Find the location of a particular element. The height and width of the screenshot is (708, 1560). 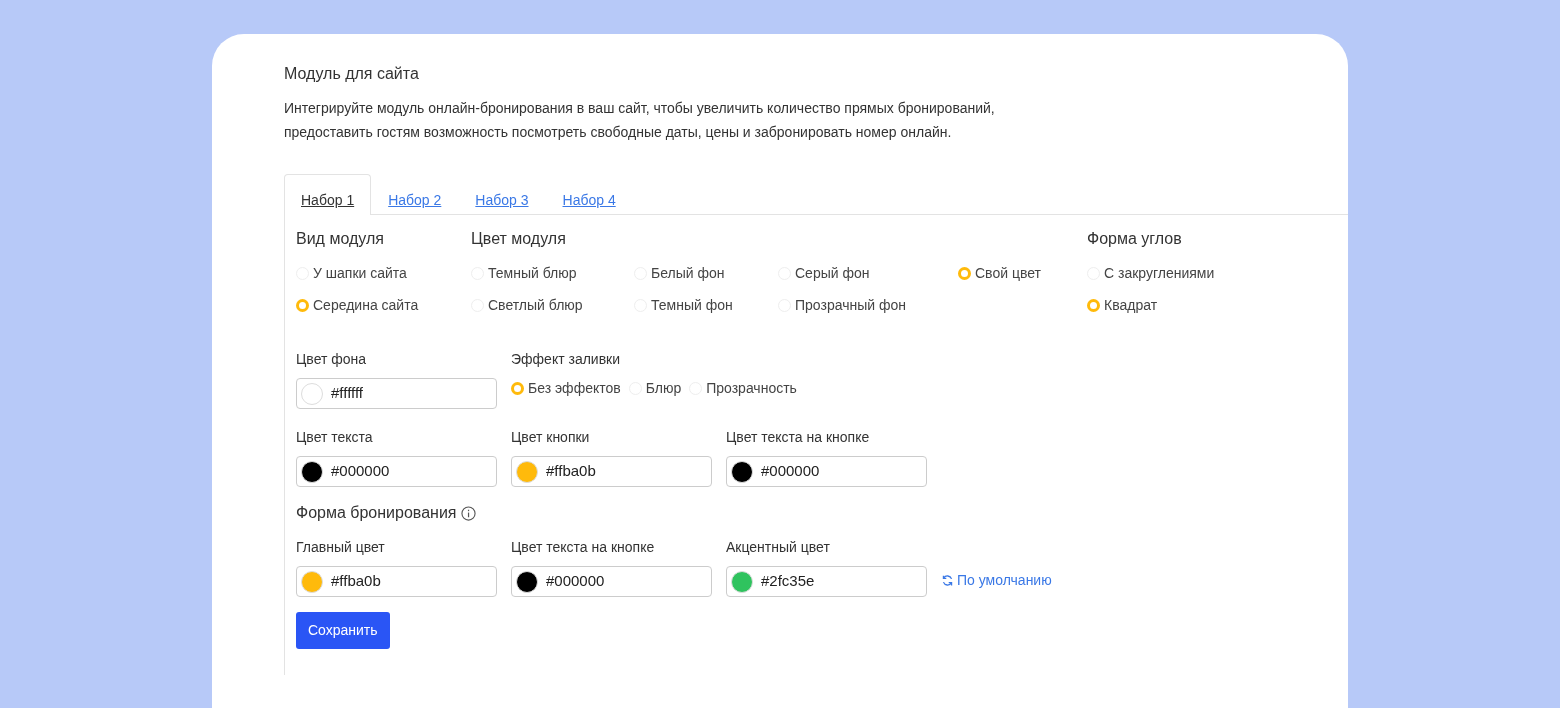

radio-label: У шапки сайта is located at coordinates (360, 273).